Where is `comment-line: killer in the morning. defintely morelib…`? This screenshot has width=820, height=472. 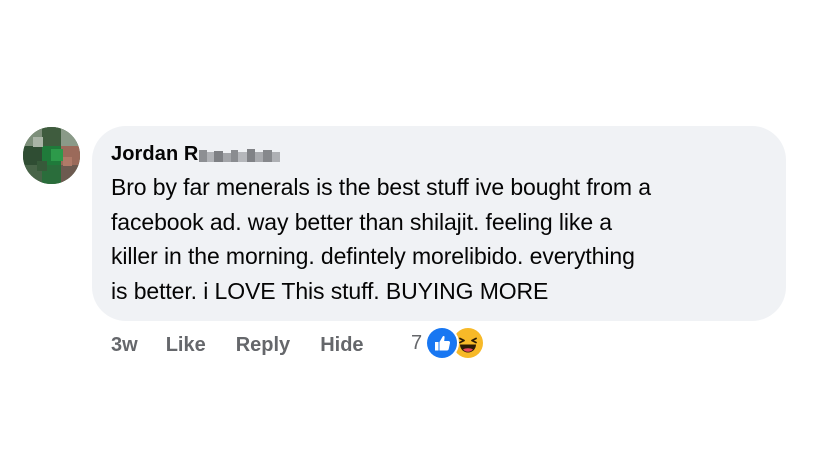
comment-line: killer in the morning. defintely morelib… is located at coordinates (373, 256).